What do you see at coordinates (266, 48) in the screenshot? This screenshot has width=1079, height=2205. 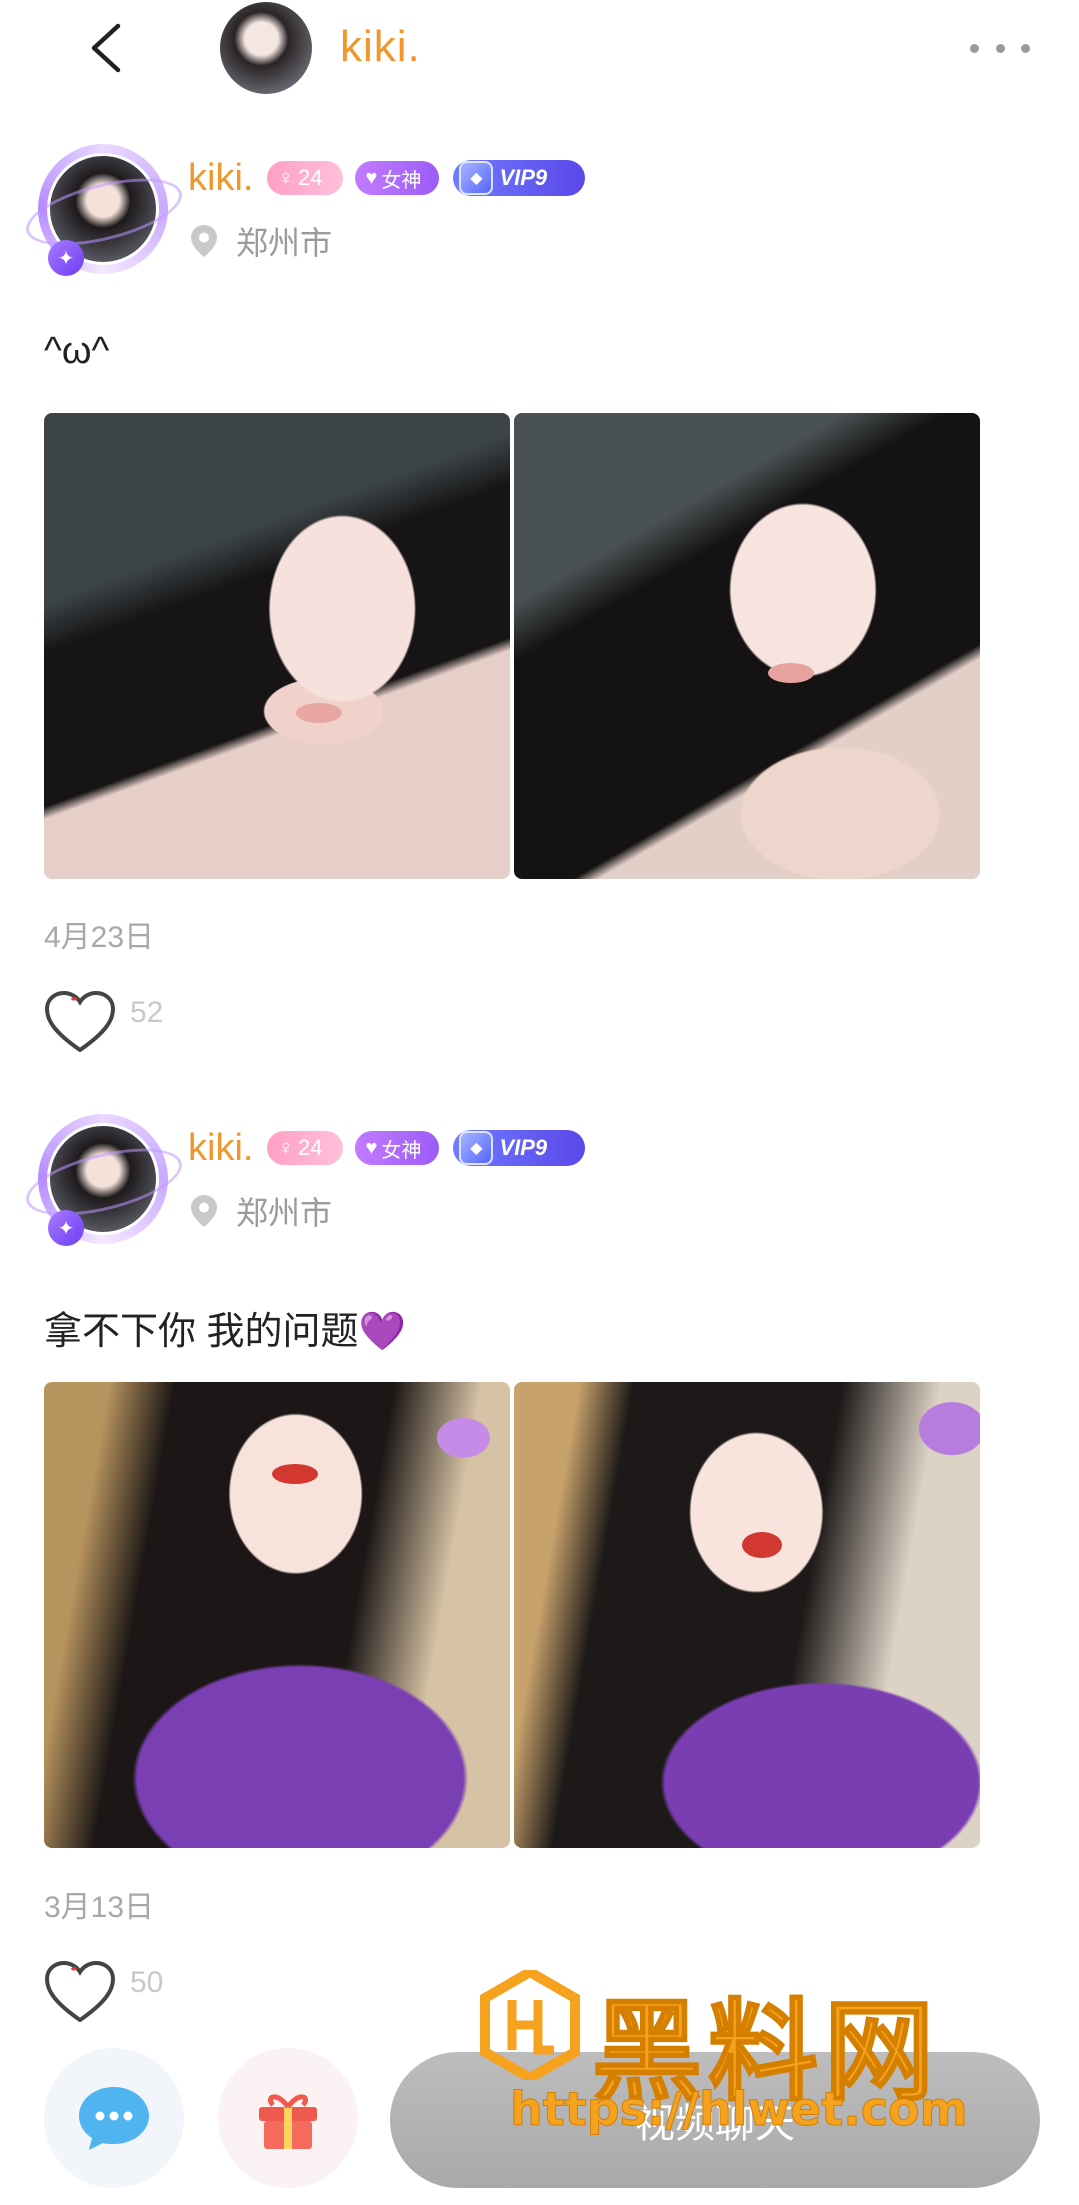 I see `header-avatar` at bounding box center [266, 48].